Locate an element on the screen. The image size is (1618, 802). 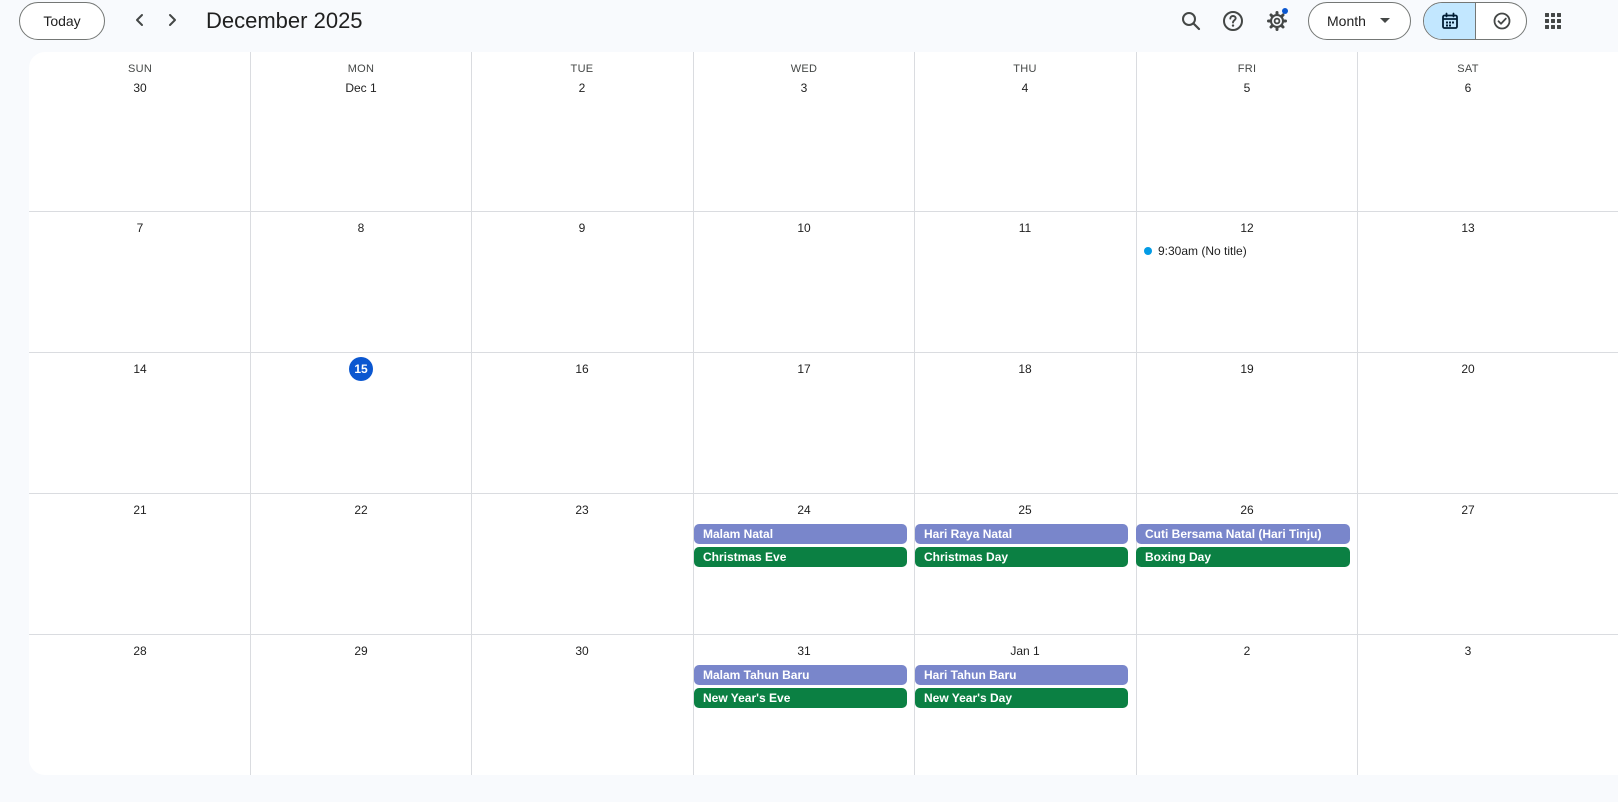
caret-down-icon is located at coordinates (1385, 20).